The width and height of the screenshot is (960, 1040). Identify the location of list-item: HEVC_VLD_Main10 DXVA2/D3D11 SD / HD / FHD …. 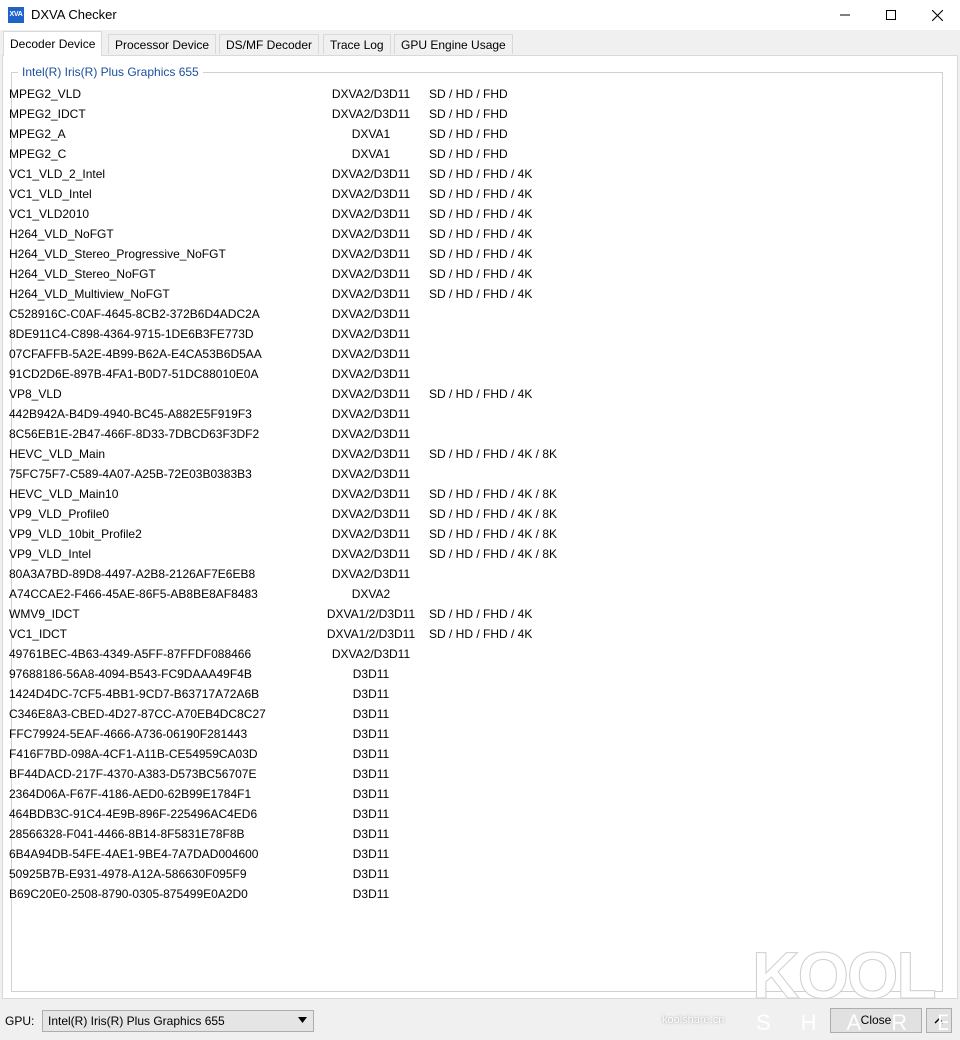
(469, 494).